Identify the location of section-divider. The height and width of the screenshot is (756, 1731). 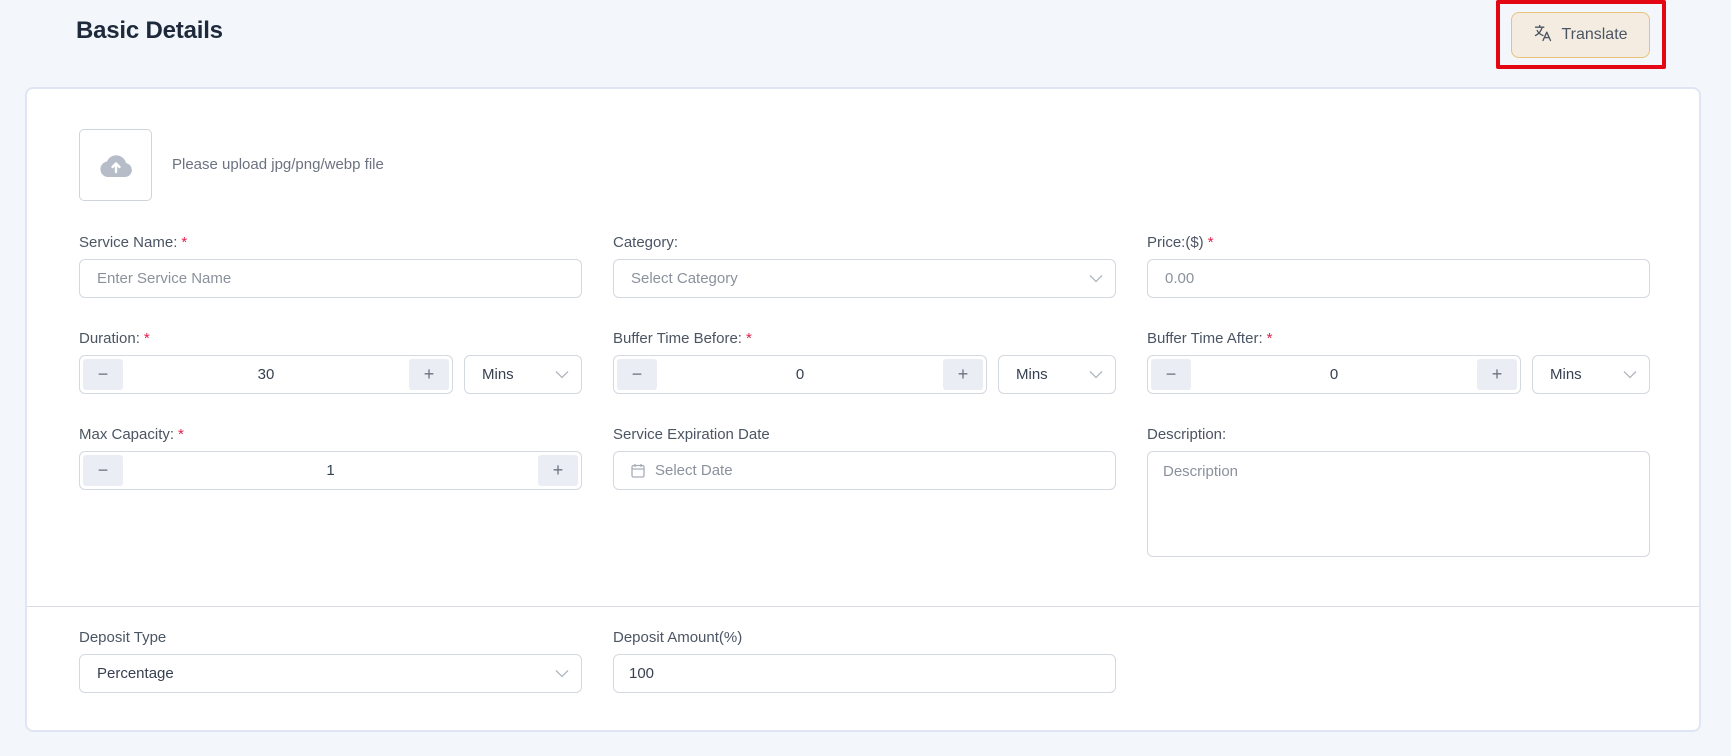
(863, 606).